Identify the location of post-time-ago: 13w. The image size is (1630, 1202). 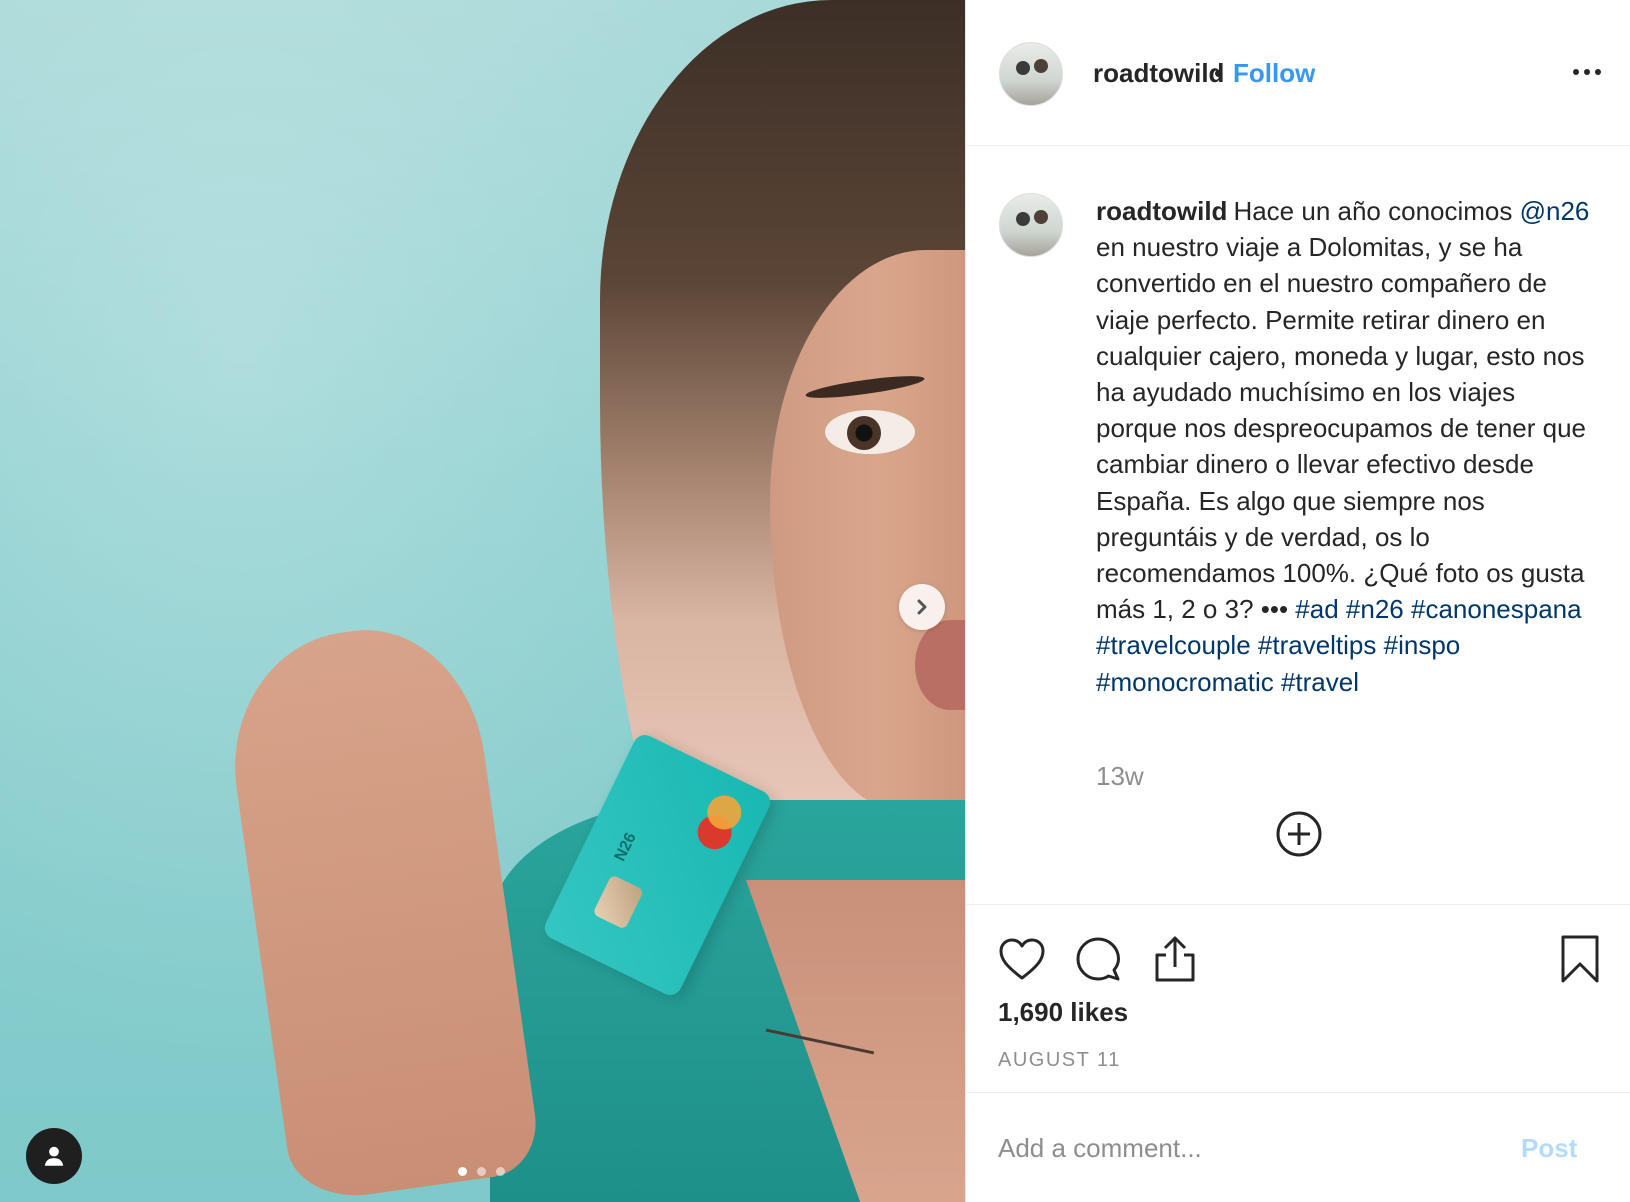
(1120, 776).